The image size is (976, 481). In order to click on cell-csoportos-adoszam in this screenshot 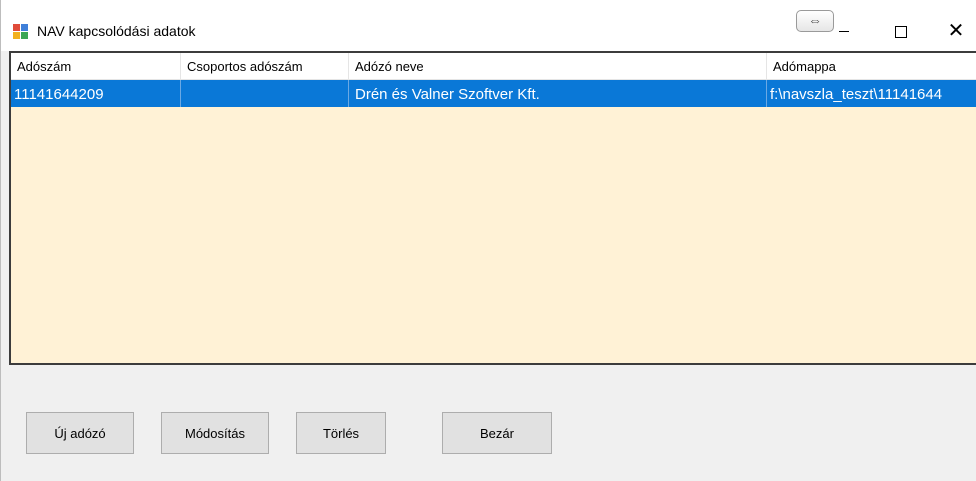, I will do `click(265, 93)`.